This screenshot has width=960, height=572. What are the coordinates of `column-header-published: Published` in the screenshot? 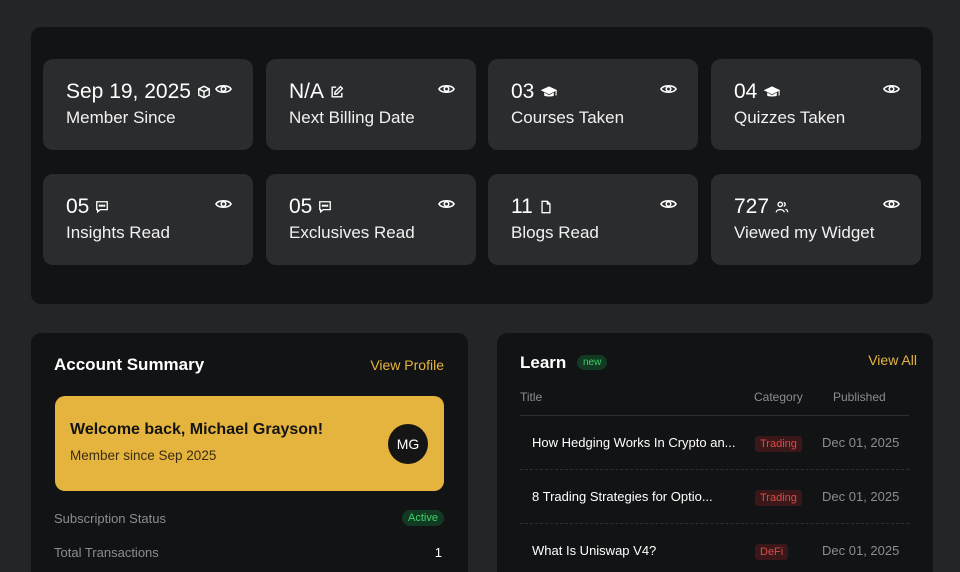 It's located at (859, 397).